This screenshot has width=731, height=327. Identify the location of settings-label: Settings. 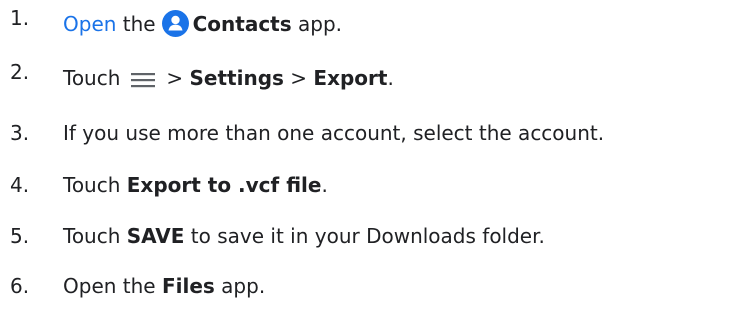
(236, 78).